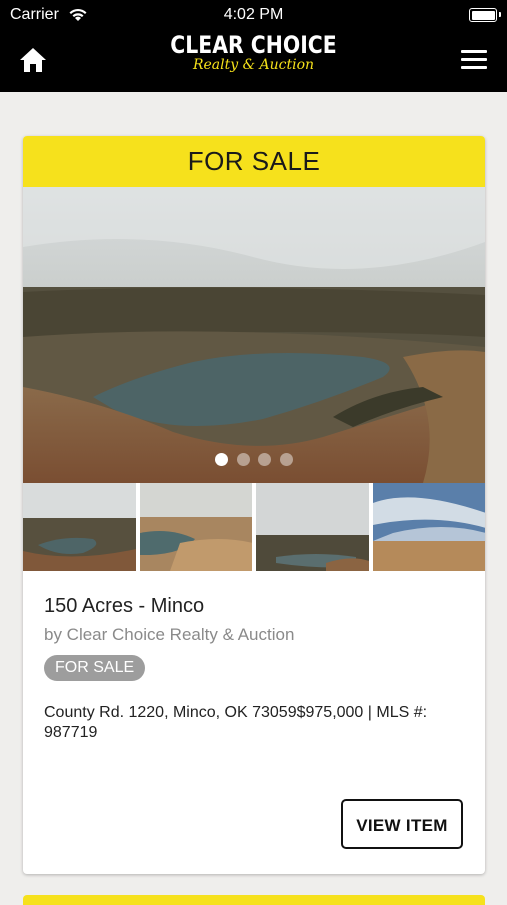  What do you see at coordinates (95, 668) in the screenshot?
I see `status-badge: FOR SALE` at bounding box center [95, 668].